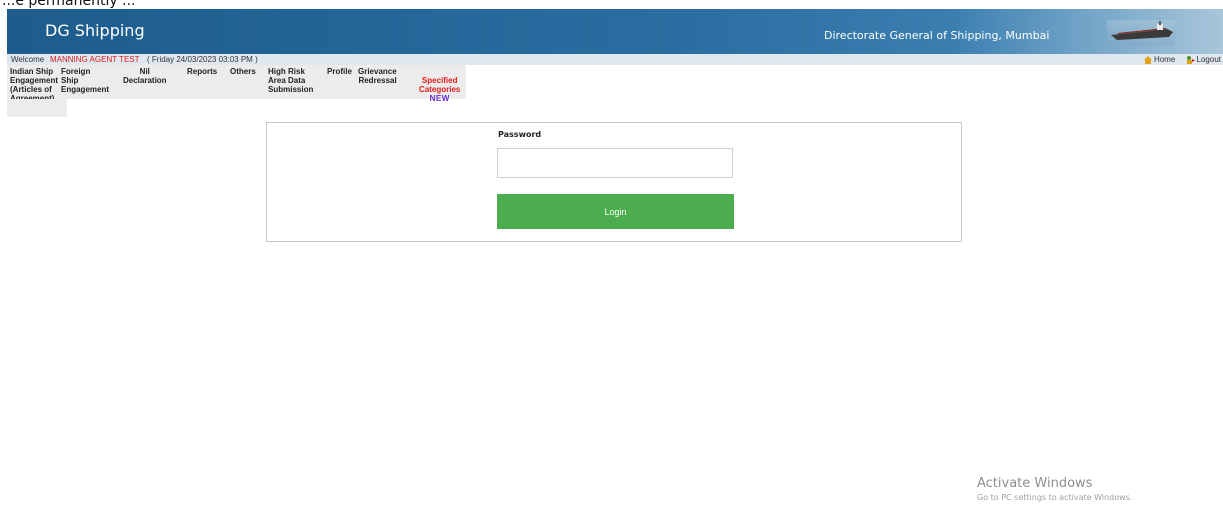 The width and height of the screenshot is (1223, 508). Describe the element at coordinates (95, 59) in the screenshot. I see `user-name: MANNING AGENT TEST` at that location.